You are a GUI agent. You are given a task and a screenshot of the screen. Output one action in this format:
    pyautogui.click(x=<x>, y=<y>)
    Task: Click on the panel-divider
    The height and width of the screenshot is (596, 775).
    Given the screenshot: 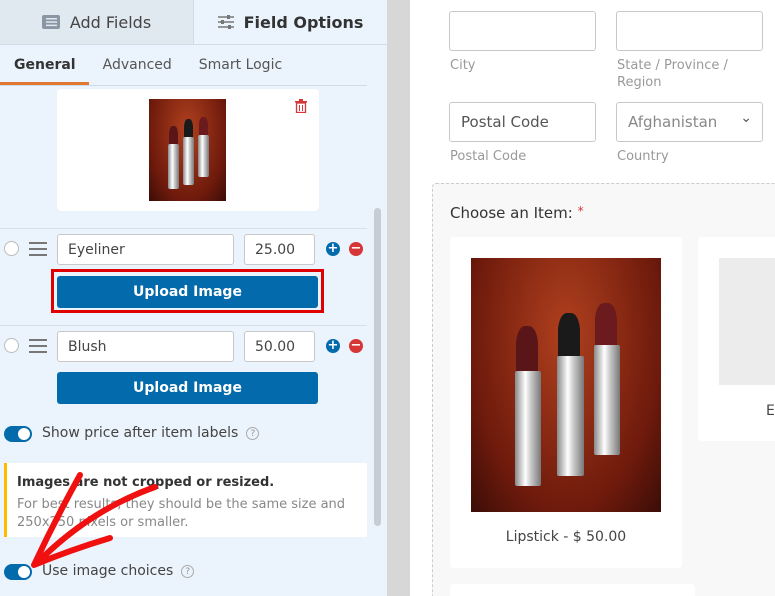 What is the action you would take?
    pyautogui.click(x=398, y=298)
    